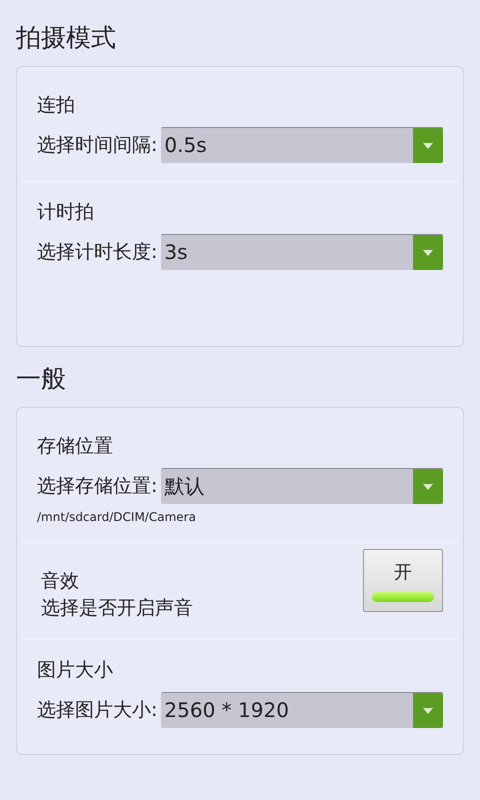 The image size is (480, 800). I want to click on path-text: /mnt/sdcard/DCIM/Camera, so click(117, 517).